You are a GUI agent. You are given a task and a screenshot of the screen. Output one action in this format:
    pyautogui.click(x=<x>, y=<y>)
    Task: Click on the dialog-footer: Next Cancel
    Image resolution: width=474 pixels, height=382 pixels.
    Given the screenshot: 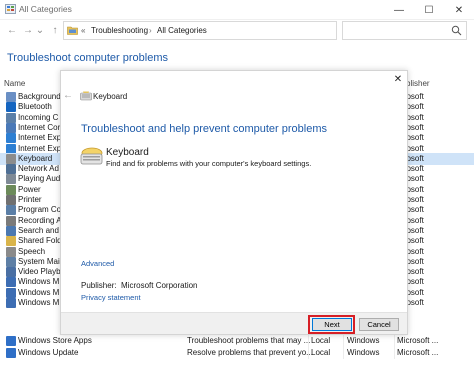 What is the action you would take?
    pyautogui.click(x=234, y=323)
    